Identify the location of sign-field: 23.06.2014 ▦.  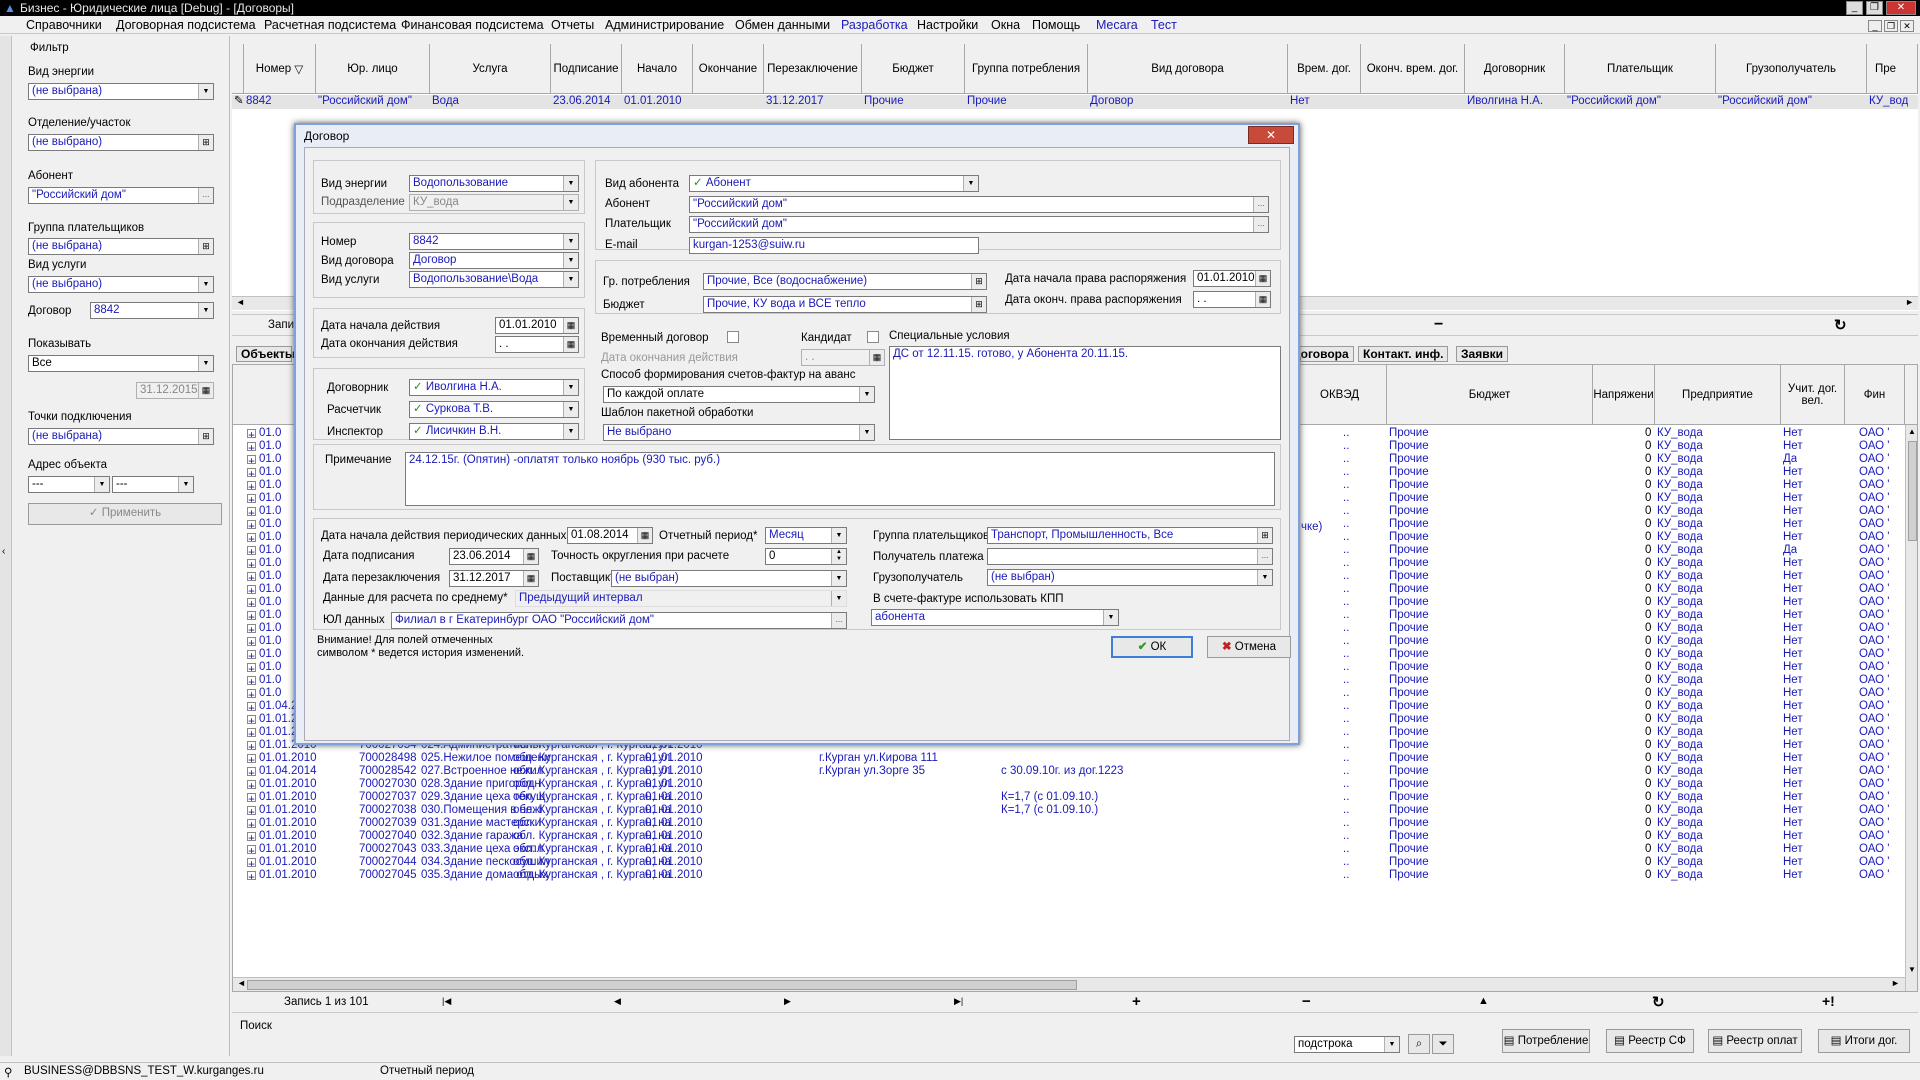
(494, 556).